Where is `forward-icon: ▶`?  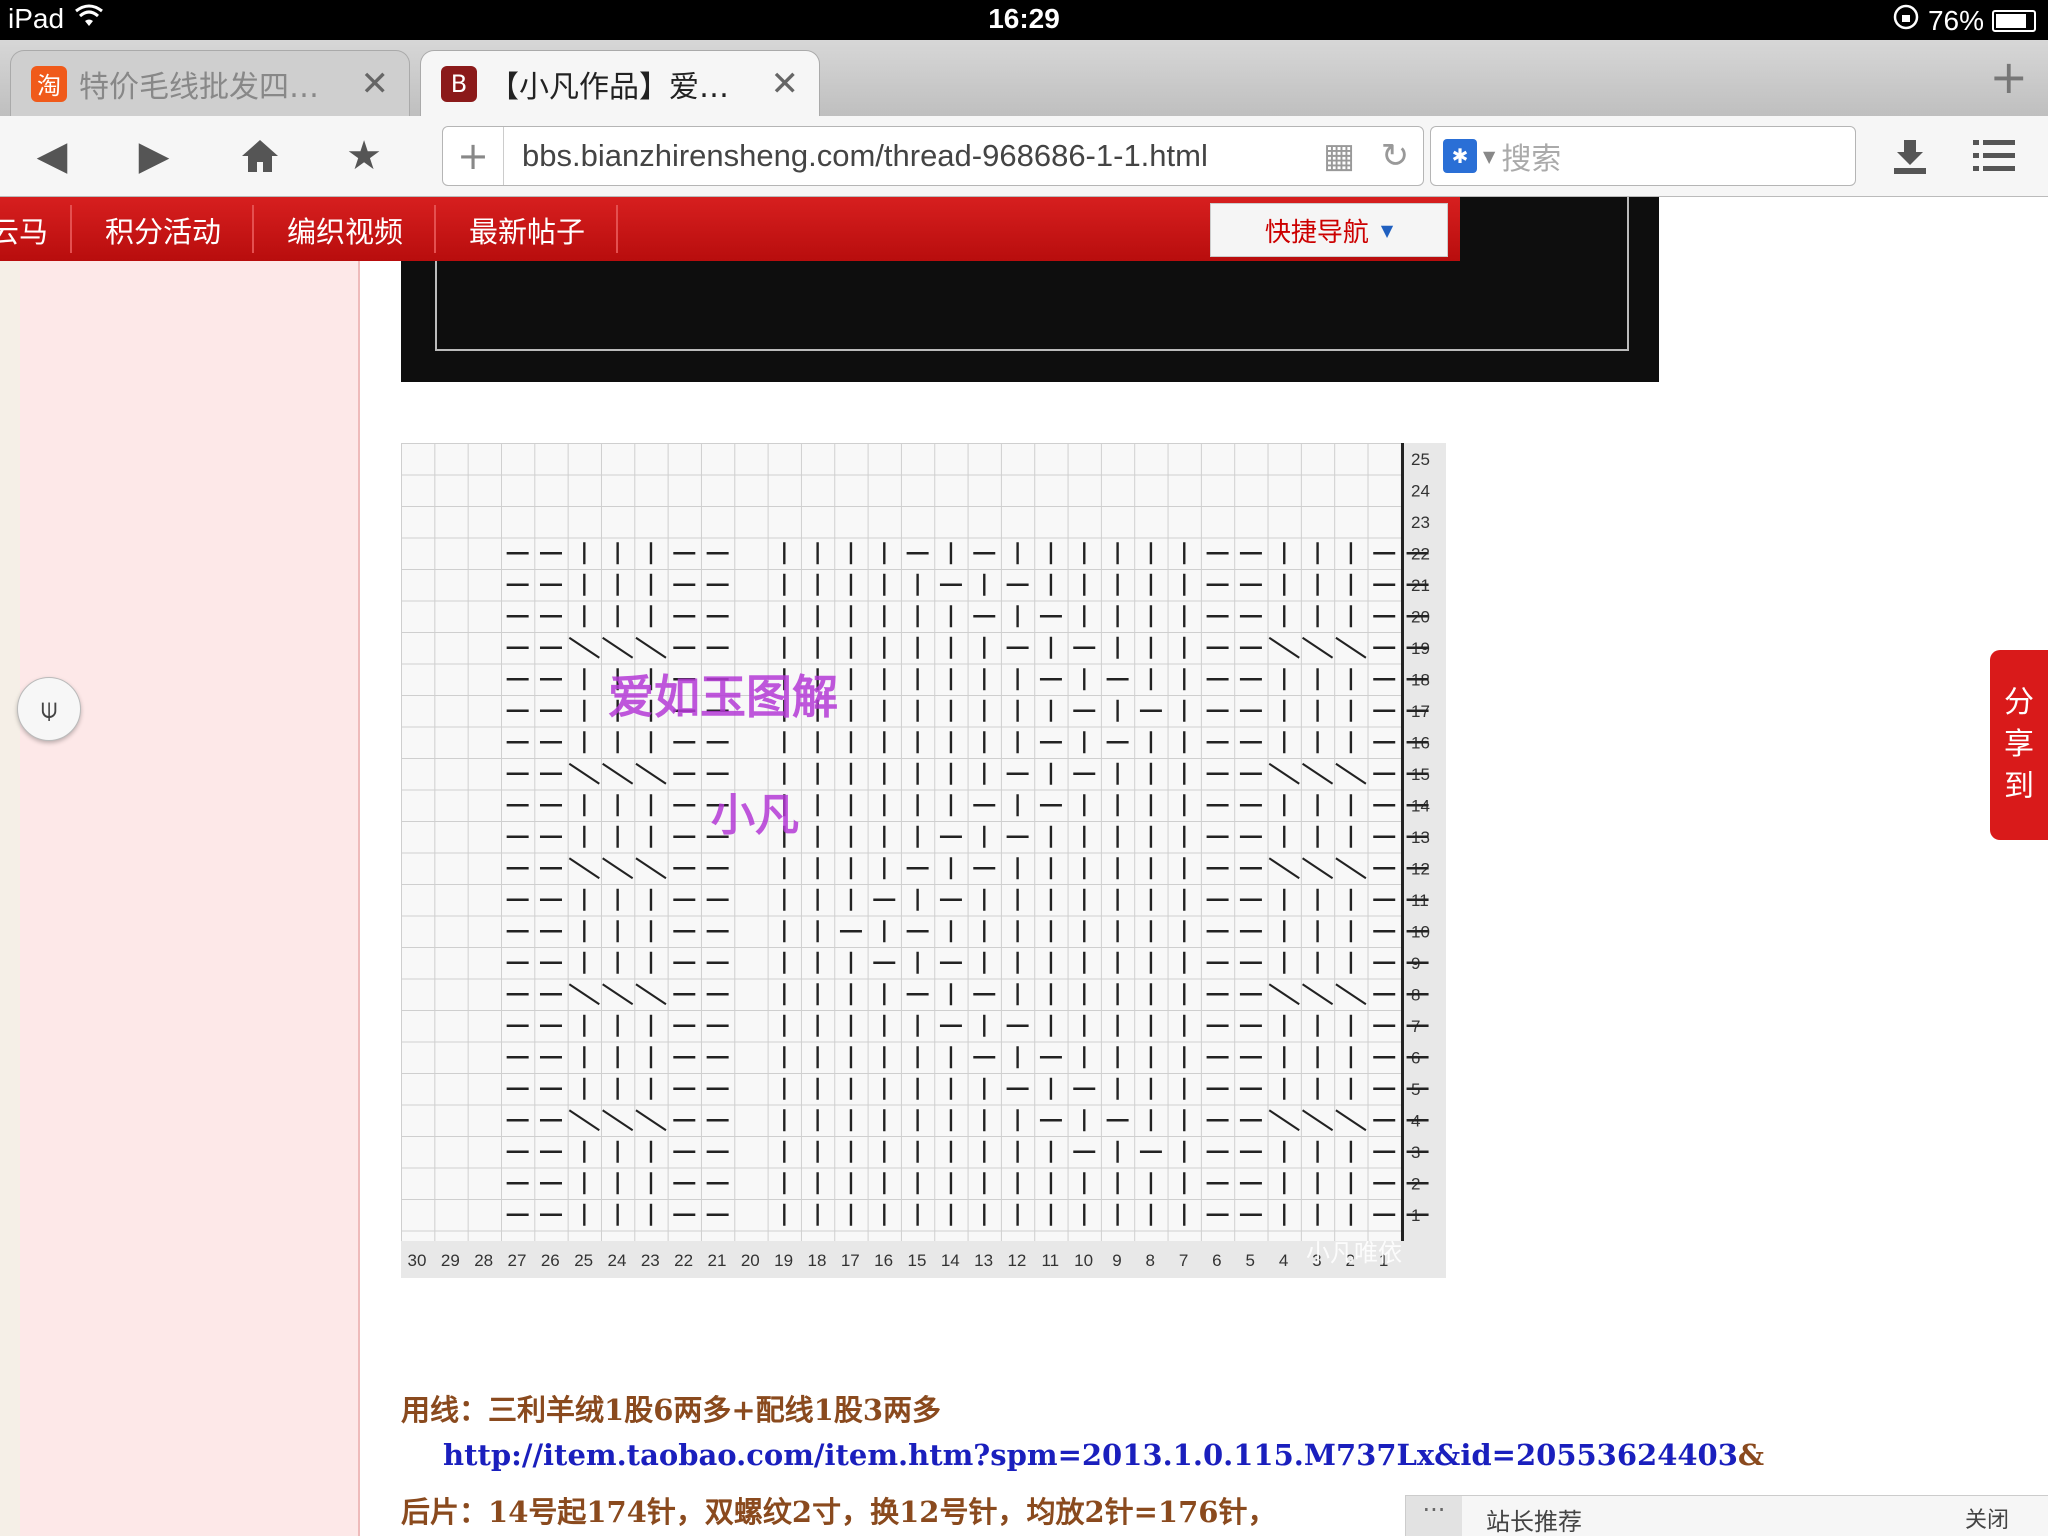
forward-icon: ▶ is located at coordinates (154, 156).